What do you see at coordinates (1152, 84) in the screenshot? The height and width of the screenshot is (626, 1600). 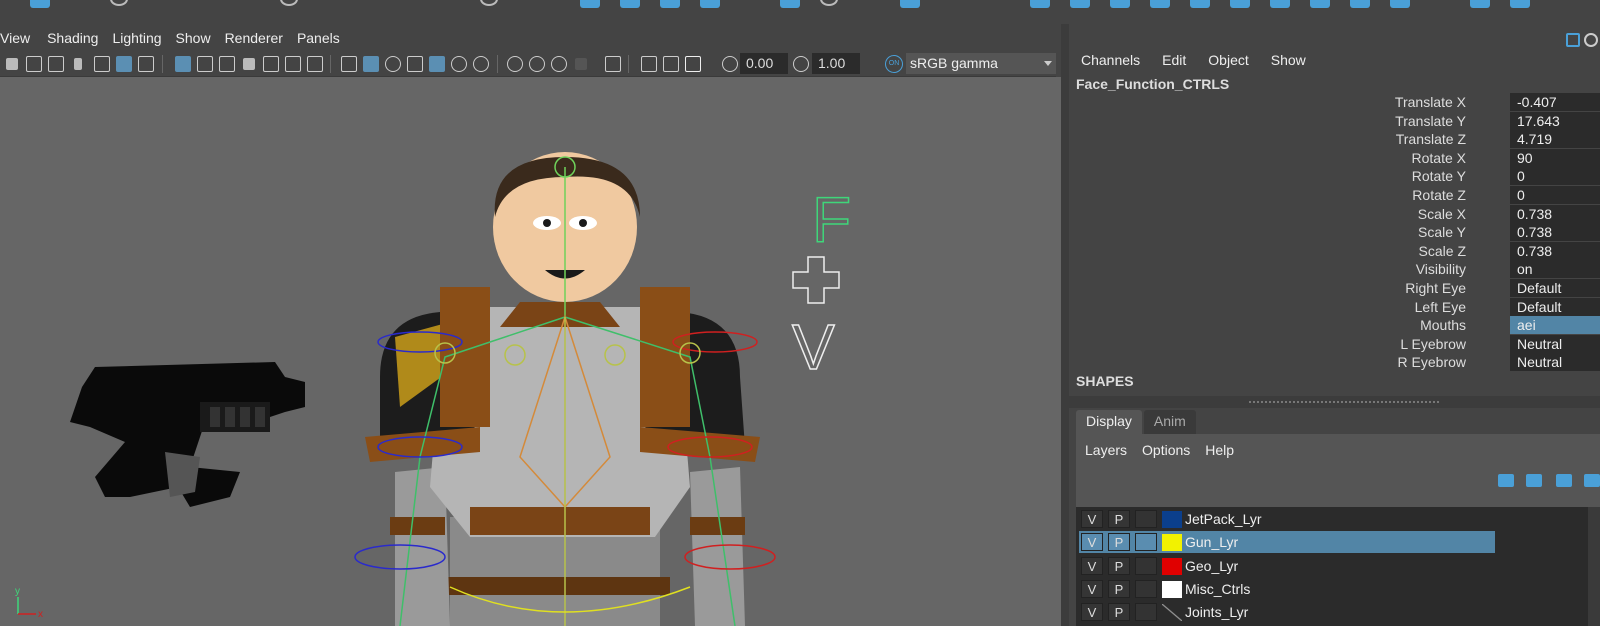 I see `object-name: Face_Function_CTRLS` at bounding box center [1152, 84].